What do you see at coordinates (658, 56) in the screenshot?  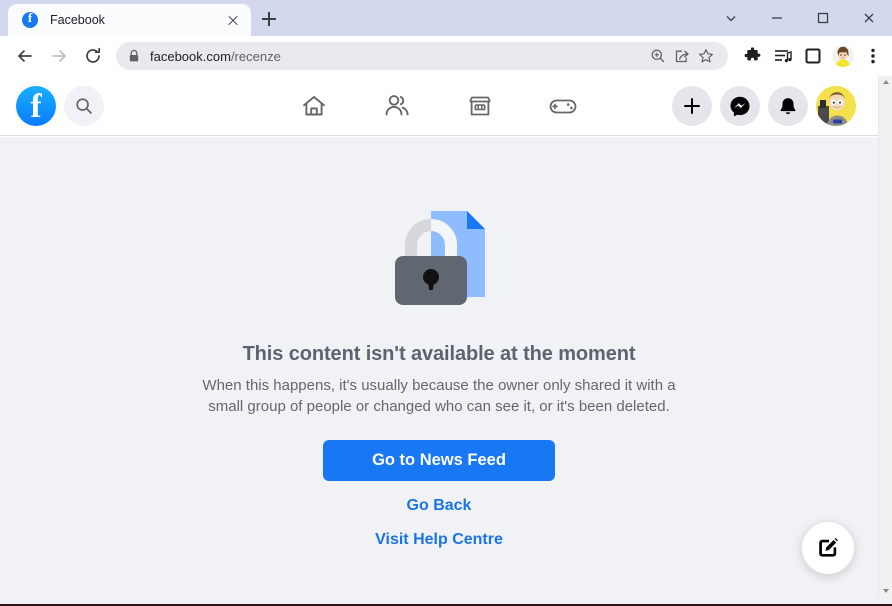 I see `zoom-in-icon` at bounding box center [658, 56].